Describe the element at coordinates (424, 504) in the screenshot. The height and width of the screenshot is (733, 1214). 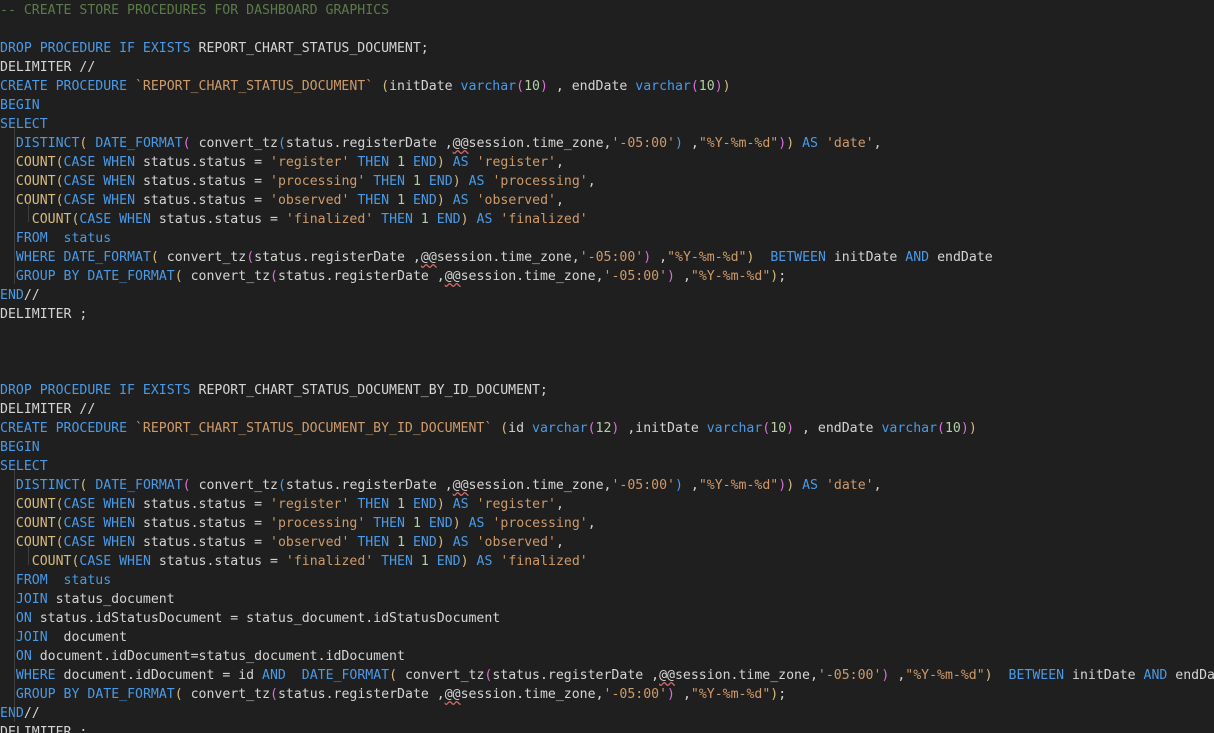
I see `code-token-kw: END` at that location.